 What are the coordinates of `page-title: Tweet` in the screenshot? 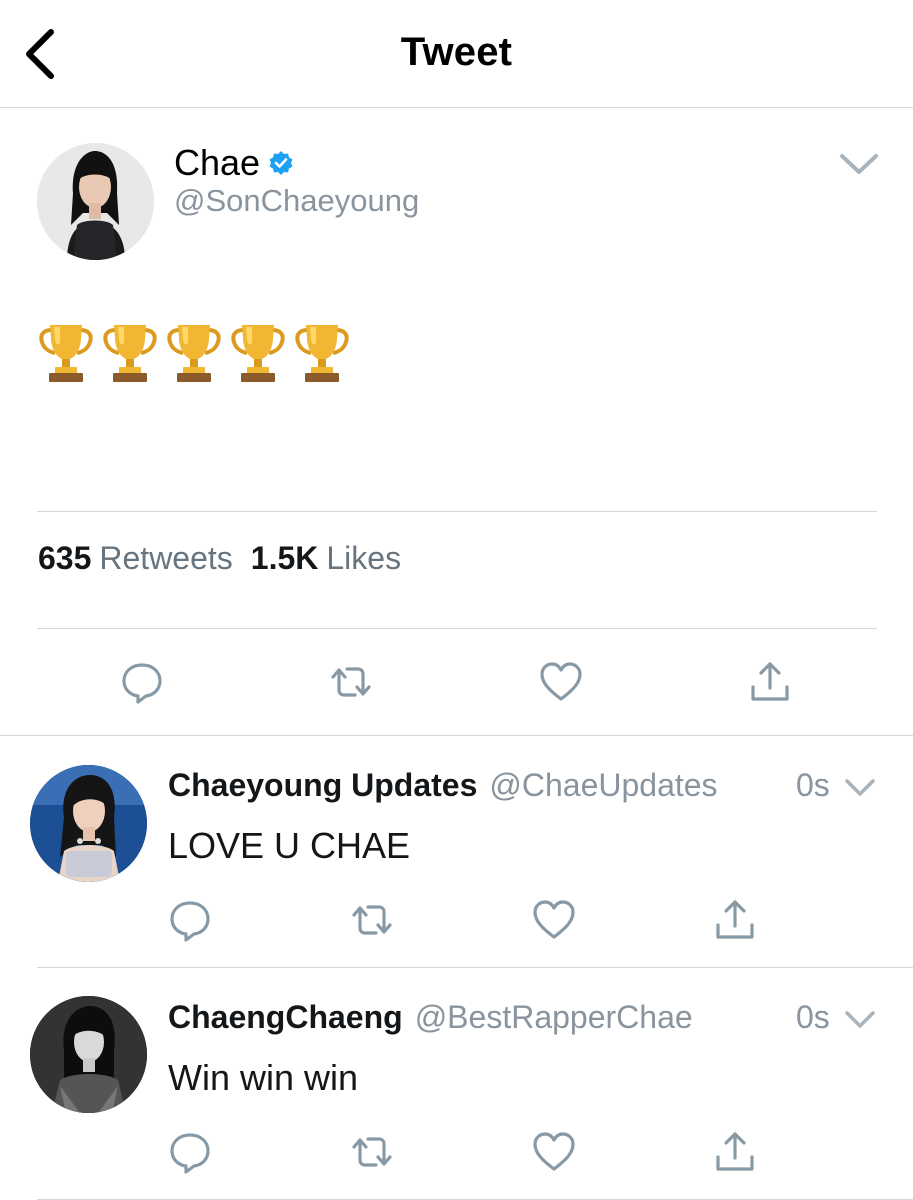 It's located at (456, 52).